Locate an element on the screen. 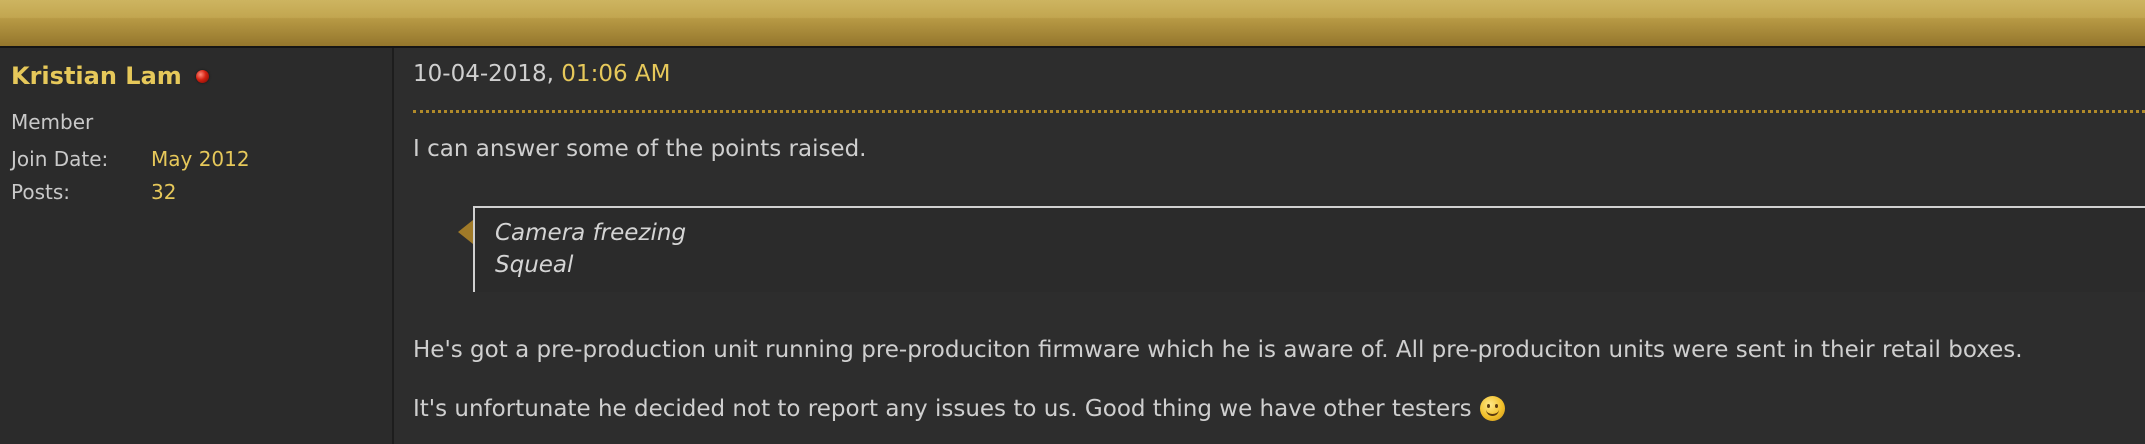 The height and width of the screenshot is (444, 2145). post-time: 01:06 AM is located at coordinates (616, 74).